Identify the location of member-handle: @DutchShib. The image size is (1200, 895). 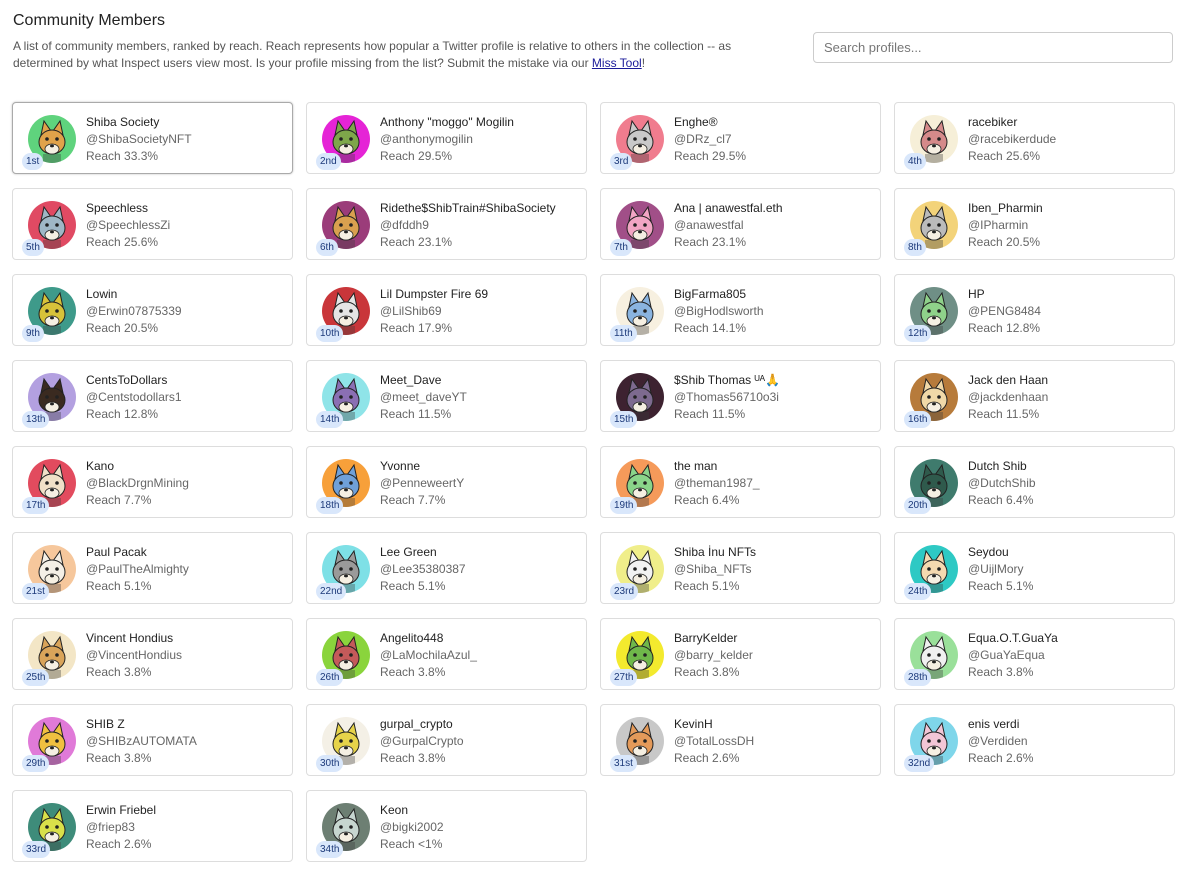
(1002, 483).